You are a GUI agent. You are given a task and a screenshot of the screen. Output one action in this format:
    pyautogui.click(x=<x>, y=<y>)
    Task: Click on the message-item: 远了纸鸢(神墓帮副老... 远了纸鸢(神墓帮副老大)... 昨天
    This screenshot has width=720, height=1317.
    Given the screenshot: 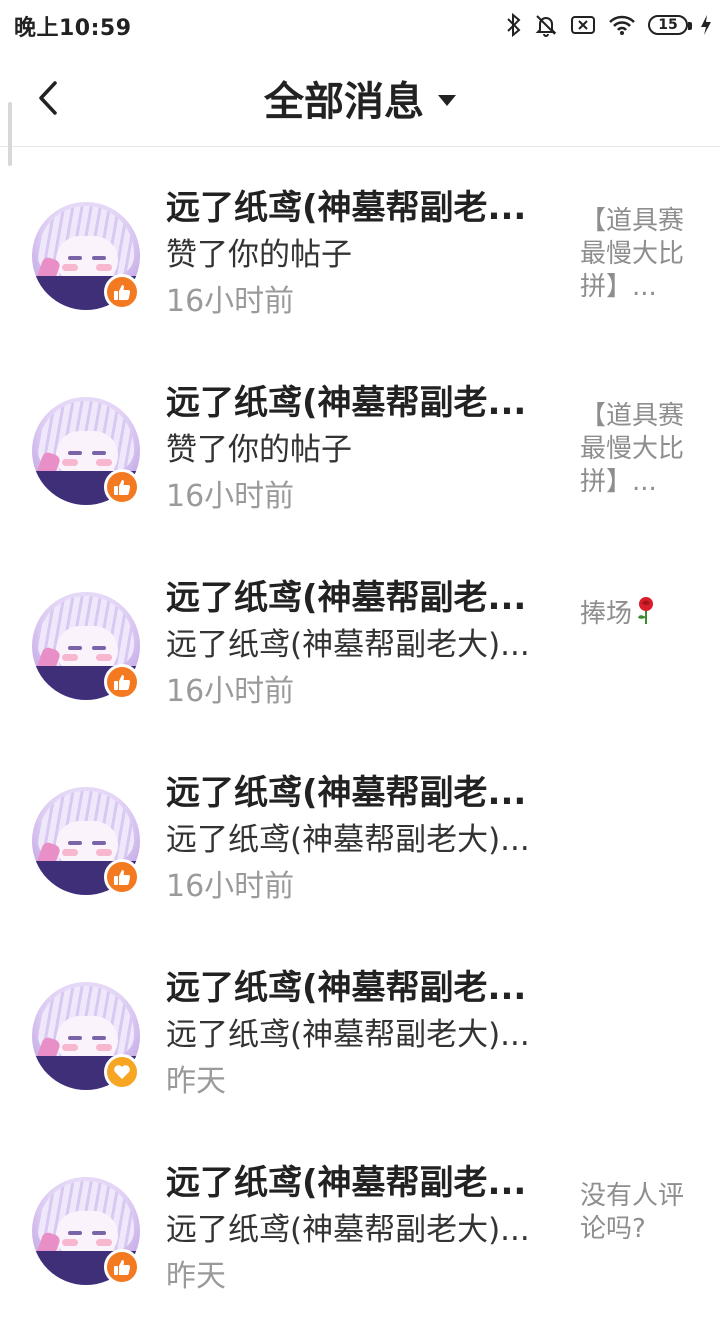 What is the action you would take?
    pyautogui.click(x=360, y=1024)
    